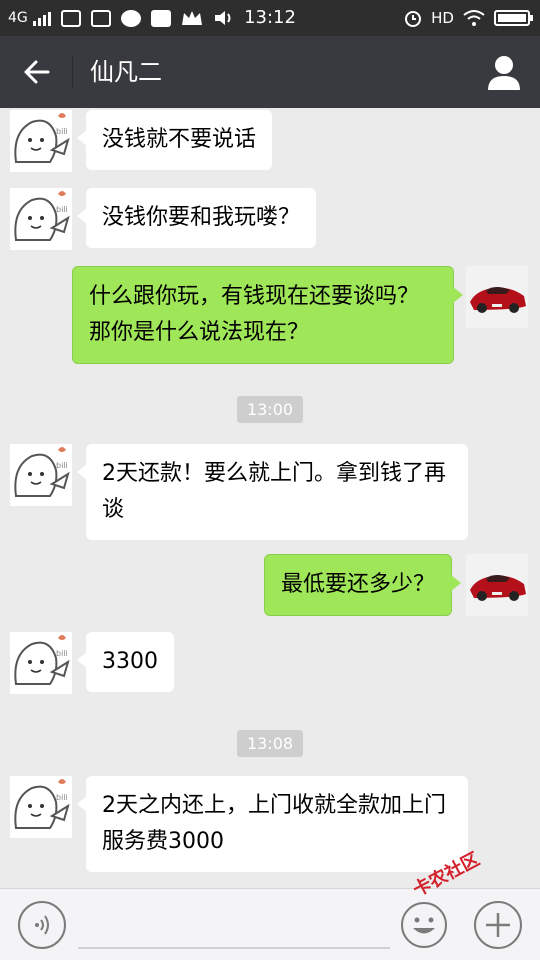 The width and height of the screenshot is (540, 960). What do you see at coordinates (196, 218) in the screenshot?
I see `incoming-bubble: 没钱你要和我玩喽？` at bounding box center [196, 218].